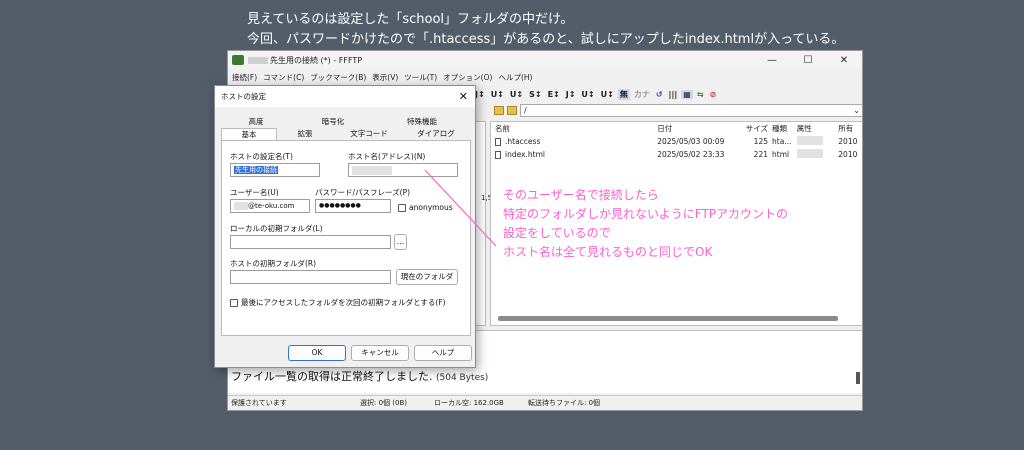 The image size is (1024, 450). What do you see at coordinates (646, 214) in the screenshot?
I see `note-line-2: 特定のフォルダしか見れないようにFTPアカウントの` at bounding box center [646, 214].